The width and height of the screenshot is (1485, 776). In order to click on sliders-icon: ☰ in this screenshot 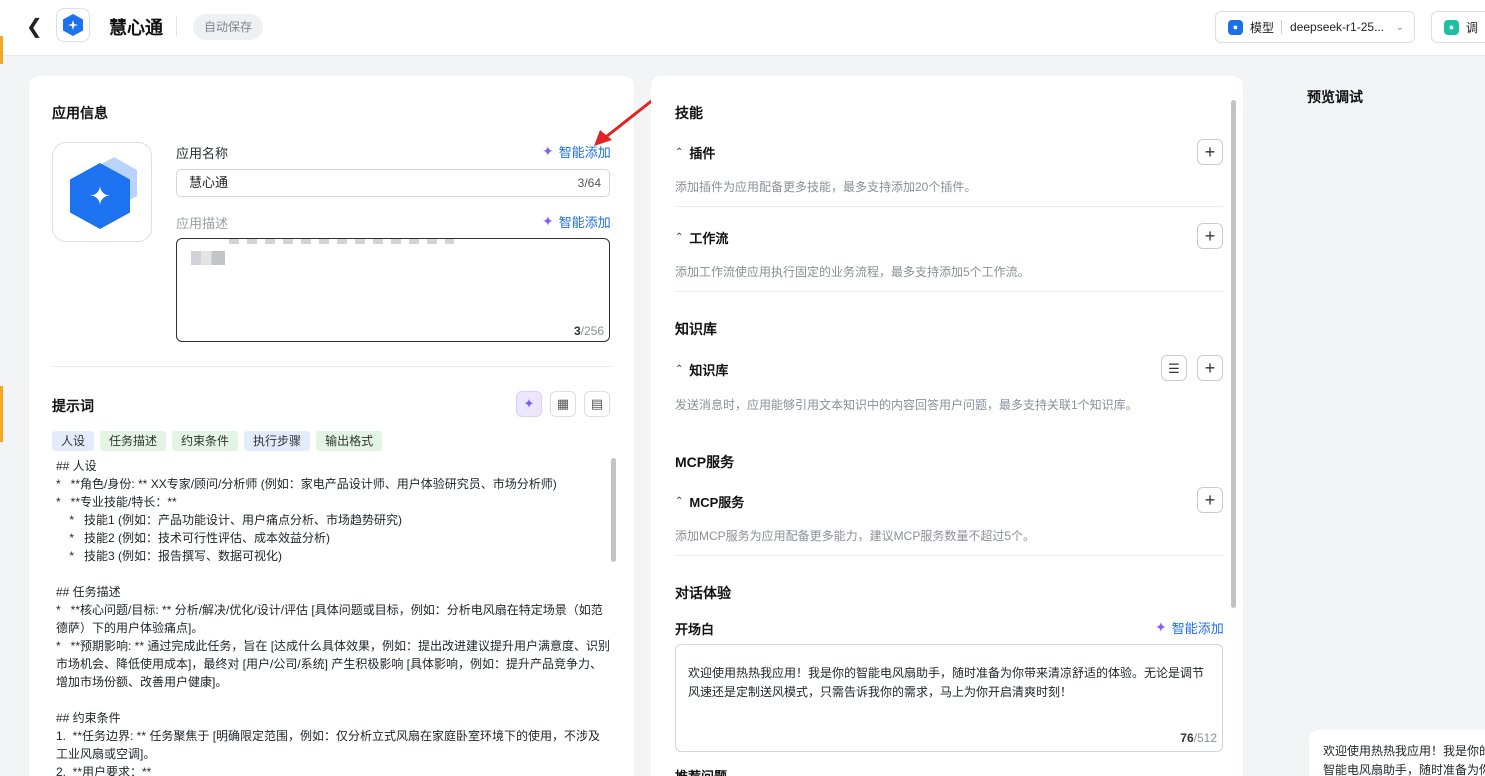, I will do `click(1174, 368)`.